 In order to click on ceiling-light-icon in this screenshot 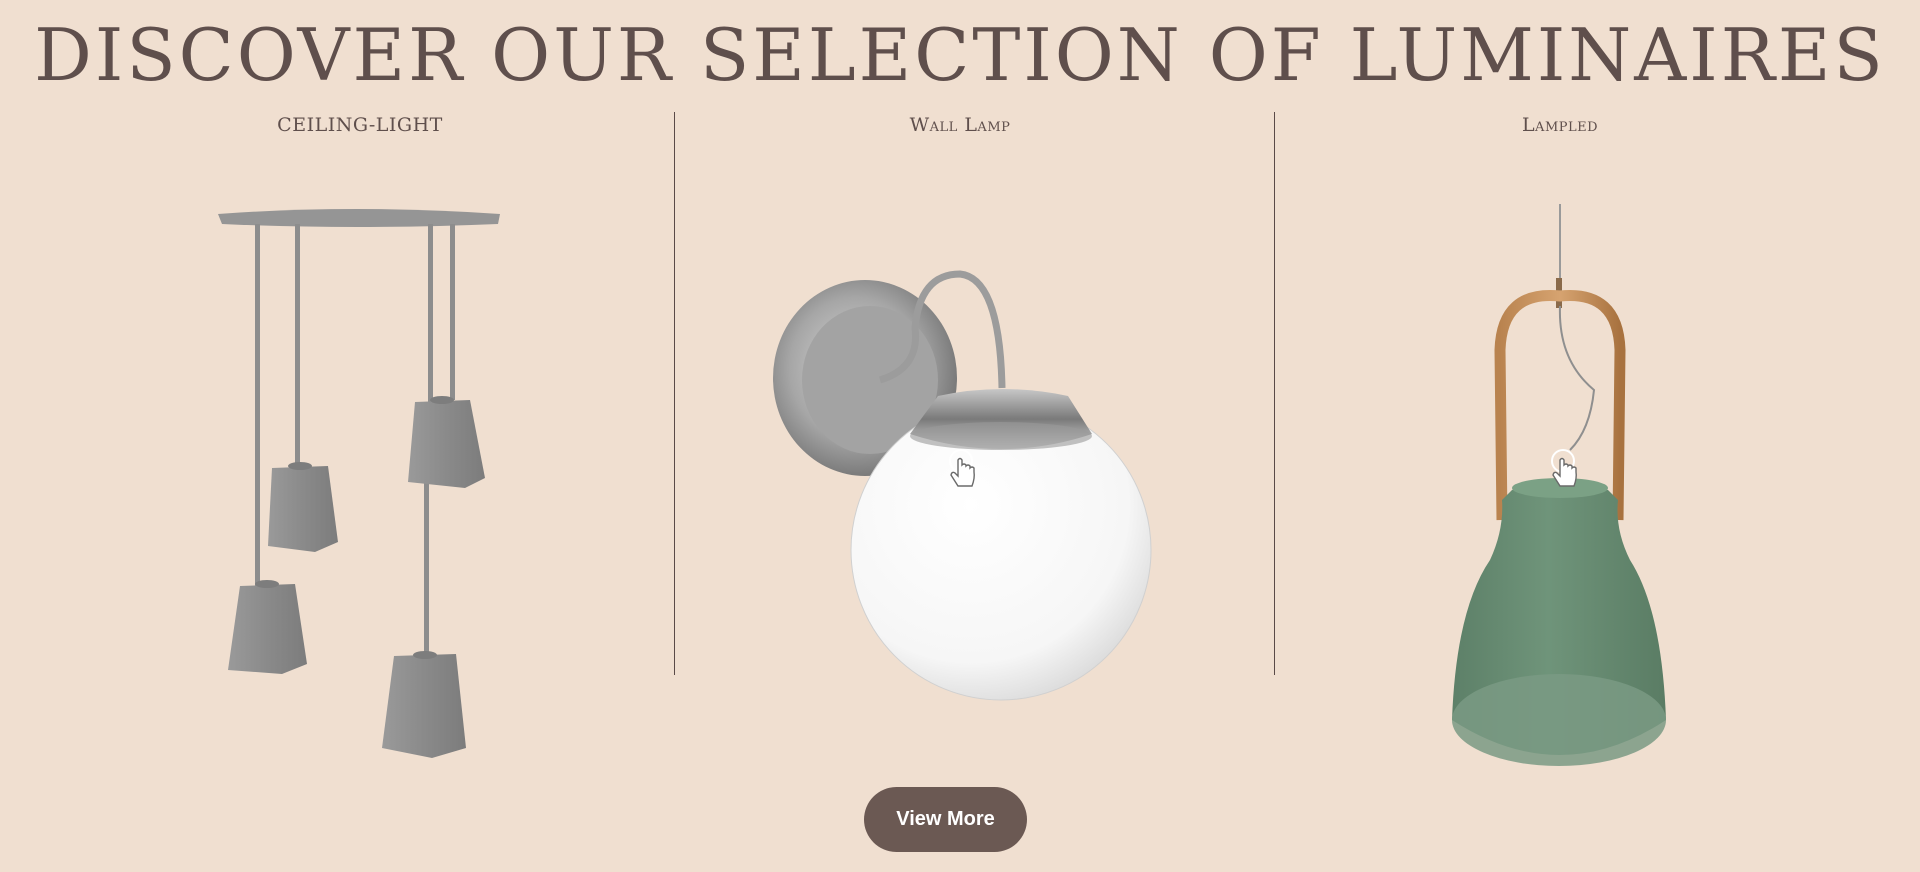, I will do `click(359, 483)`.